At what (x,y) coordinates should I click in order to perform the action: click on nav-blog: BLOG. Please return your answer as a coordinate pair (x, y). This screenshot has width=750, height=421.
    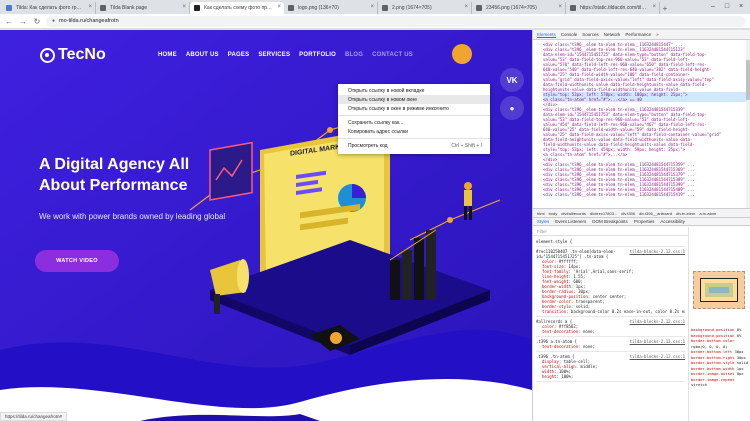
    Looking at the image, I should click on (354, 55).